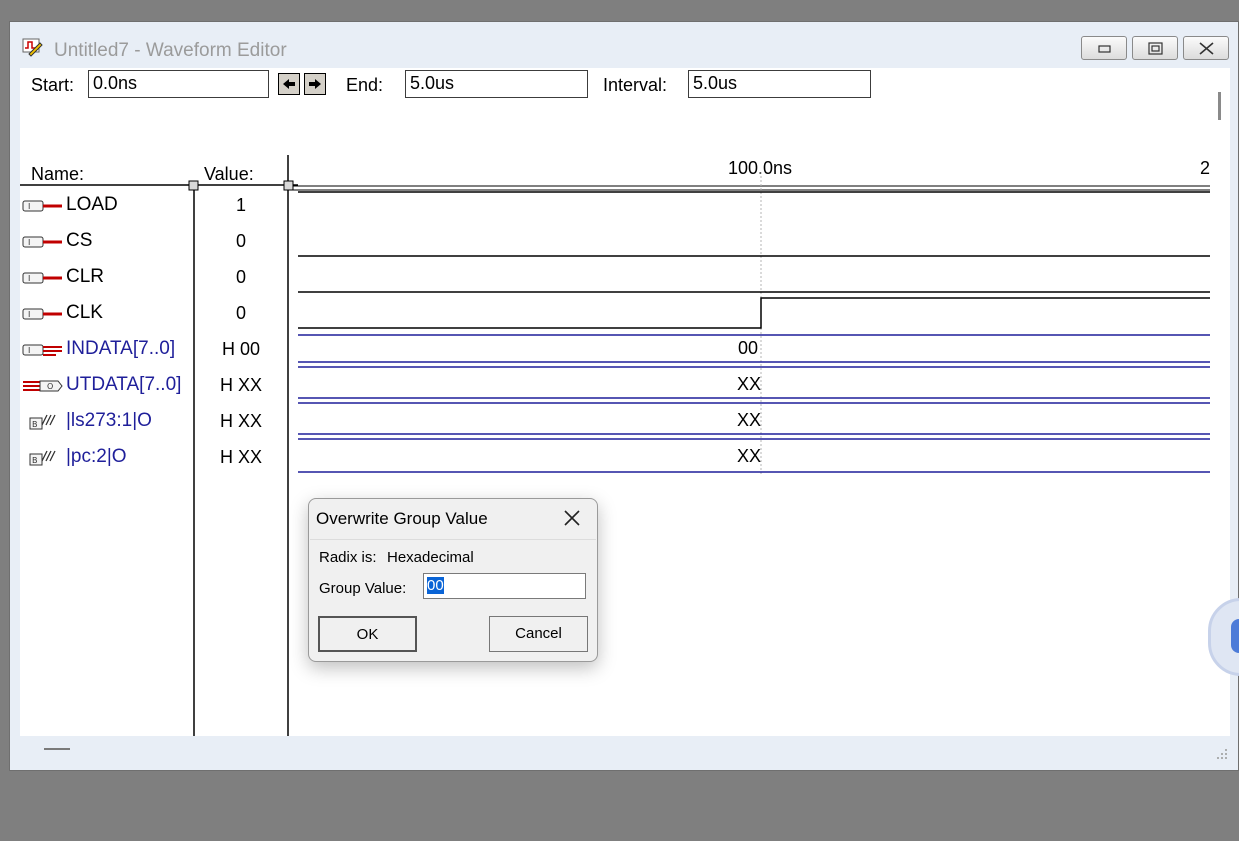 Image resolution: width=1239 pixels, height=841 pixels. I want to click on horizontal-scroll-thumb, so click(57, 749).